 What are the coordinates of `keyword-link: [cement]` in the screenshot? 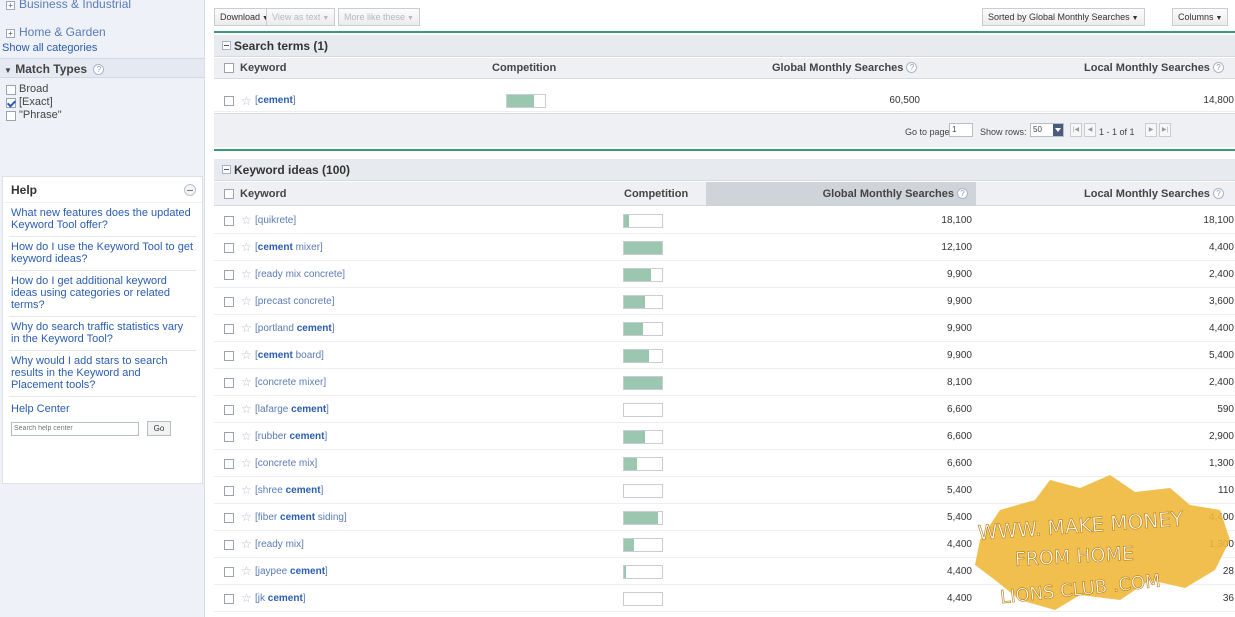 It's located at (275, 100).